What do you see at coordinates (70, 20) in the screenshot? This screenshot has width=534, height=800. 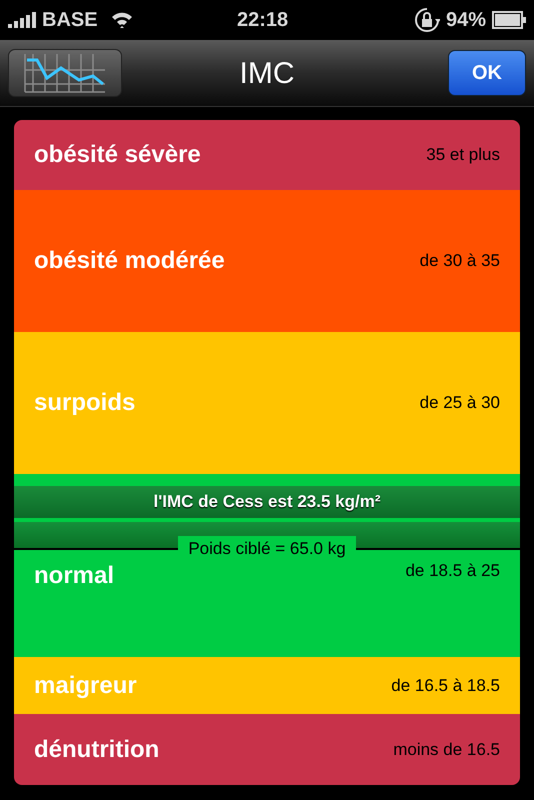 I see `carrier-name: BASE` at bounding box center [70, 20].